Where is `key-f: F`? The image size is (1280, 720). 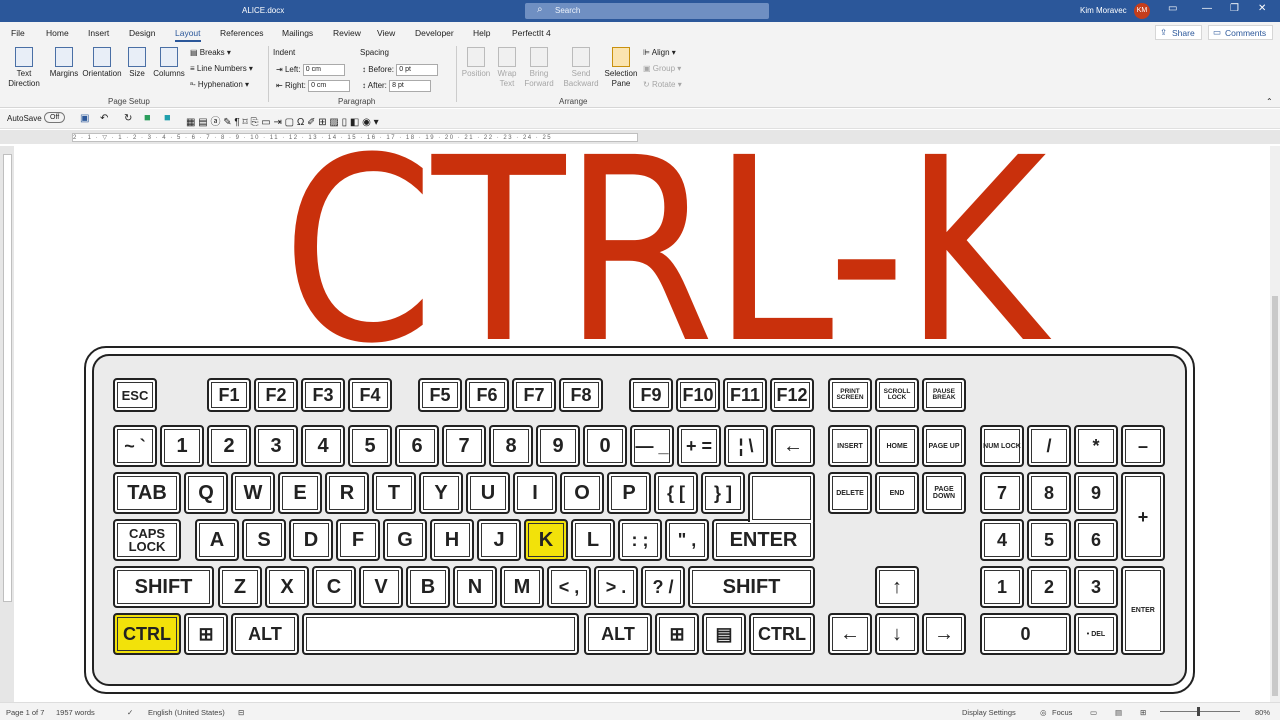
key-f: F is located at coordinates (358, 540).